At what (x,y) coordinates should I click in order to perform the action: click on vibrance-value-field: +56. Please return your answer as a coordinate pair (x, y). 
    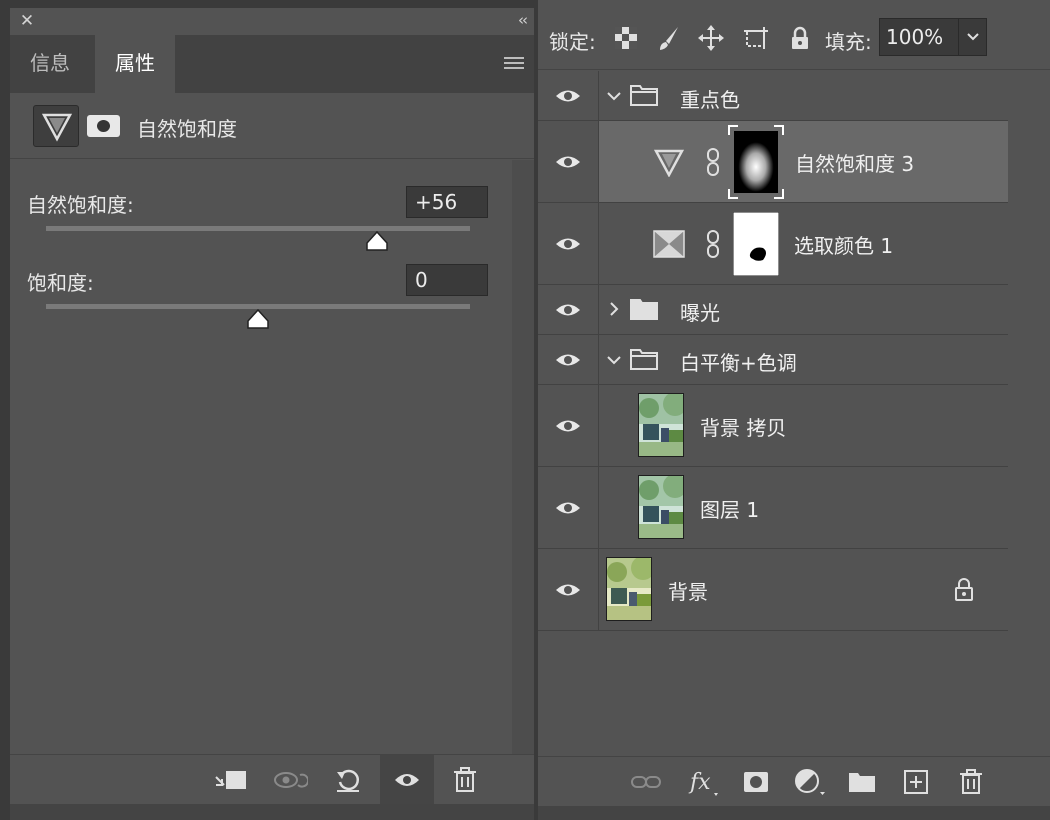
    Looking at the image, I should click on (447, 202).